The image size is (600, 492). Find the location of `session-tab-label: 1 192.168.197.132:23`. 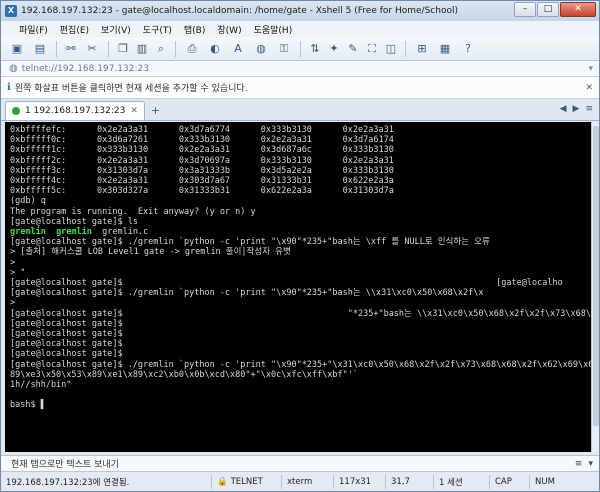

session-tab-label: 1 192.168.197.132:23 is located at coordinates (75, 111).